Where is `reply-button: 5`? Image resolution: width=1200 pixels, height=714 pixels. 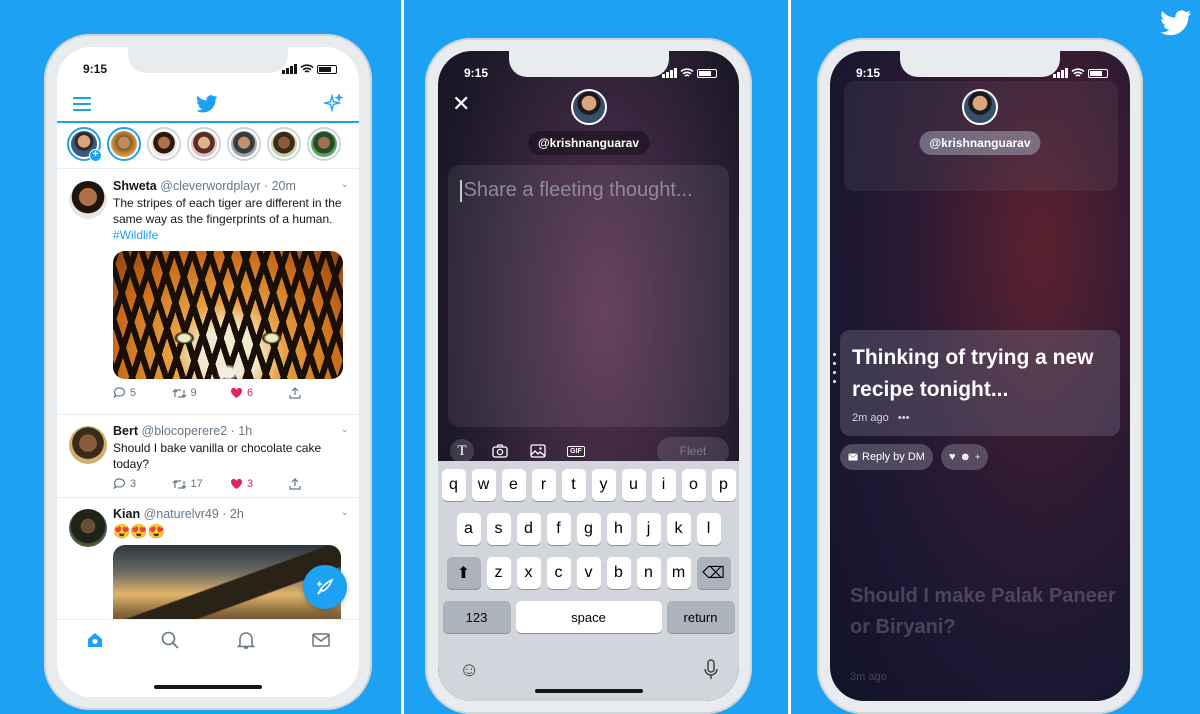 reply-button: 5 is located at coordinates (142, 393).